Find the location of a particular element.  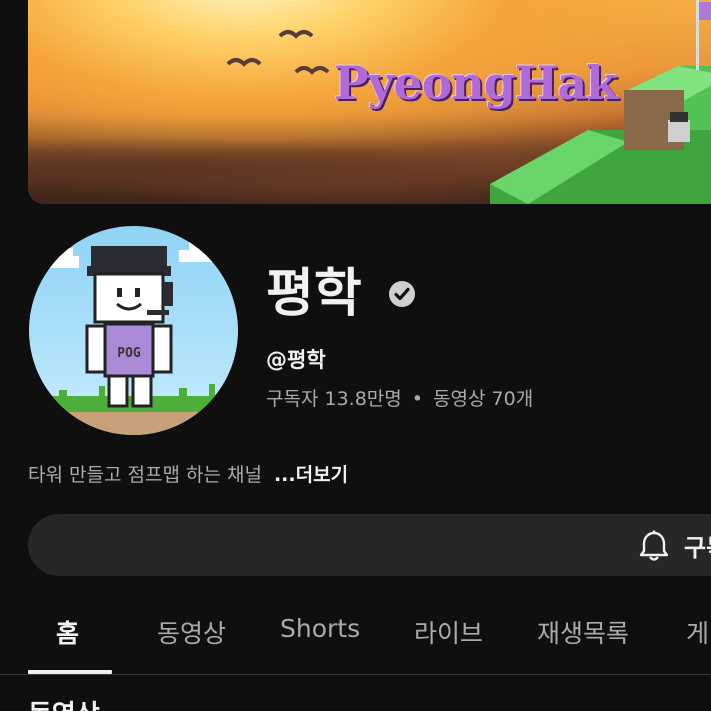

tab-videos: 동영상 is located at coordinates (191, 632).